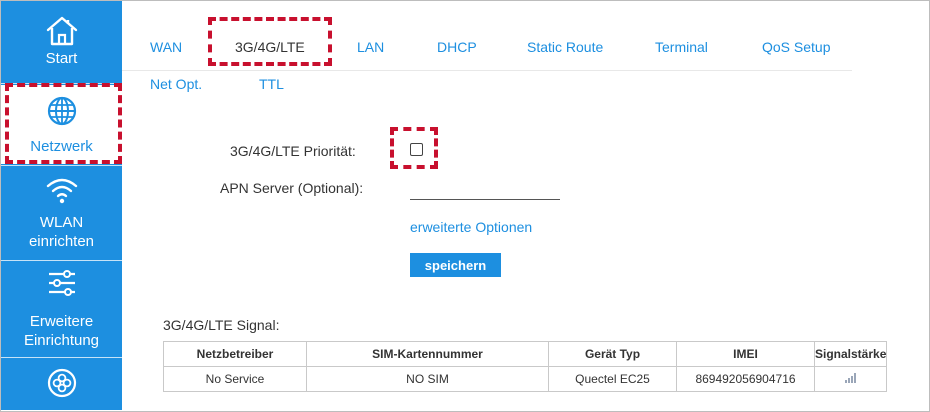 This screenshot has height=412, width=930. I want to click on priority-label: 3G/4G/LTE Priorität:, so click(293, 151).